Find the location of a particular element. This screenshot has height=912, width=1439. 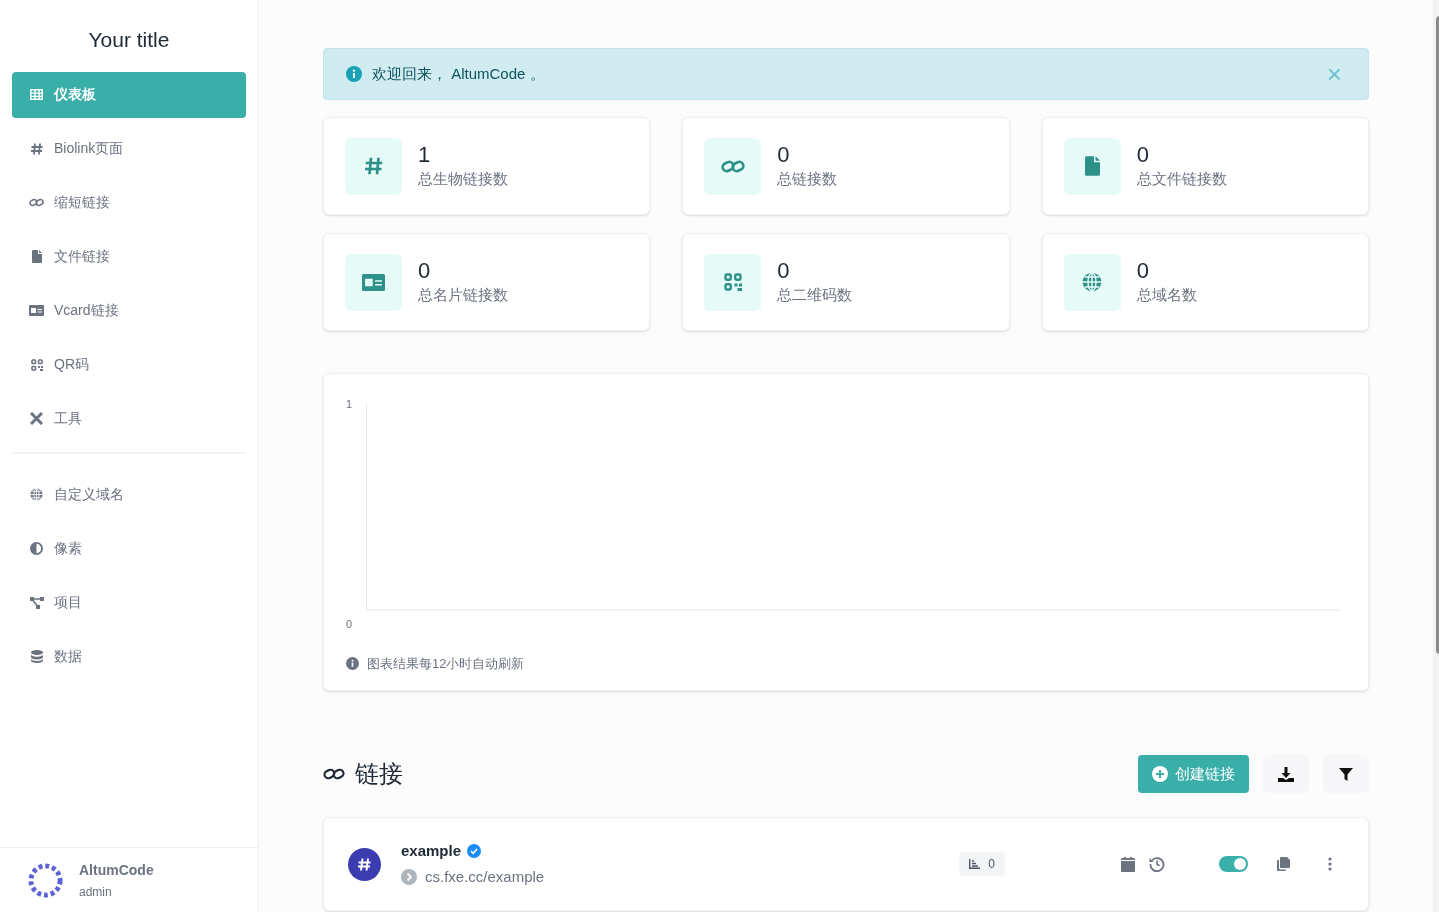

welcome-message: 欢迎回来， AltumCode 。 is located at coordinates (458, 73).